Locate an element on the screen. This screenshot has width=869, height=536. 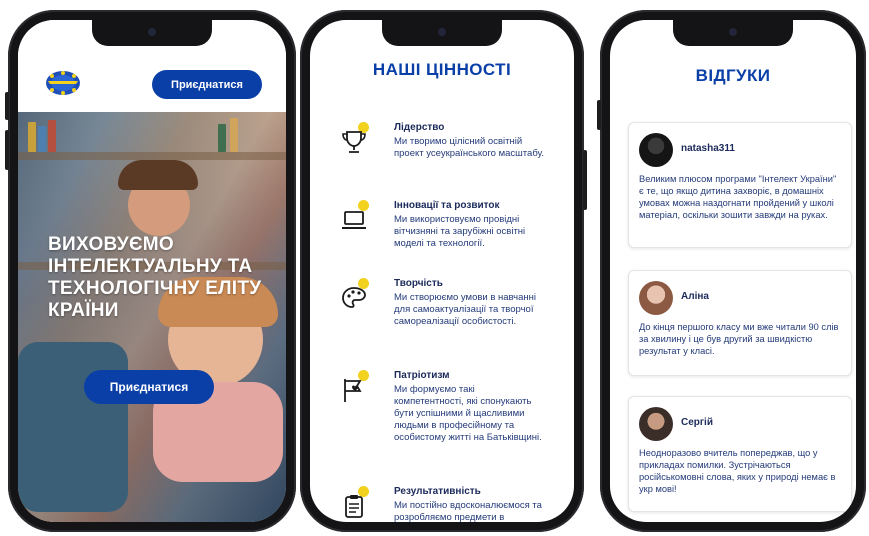
join-button-header: Приєднатися is located at coordinates (207, 84).